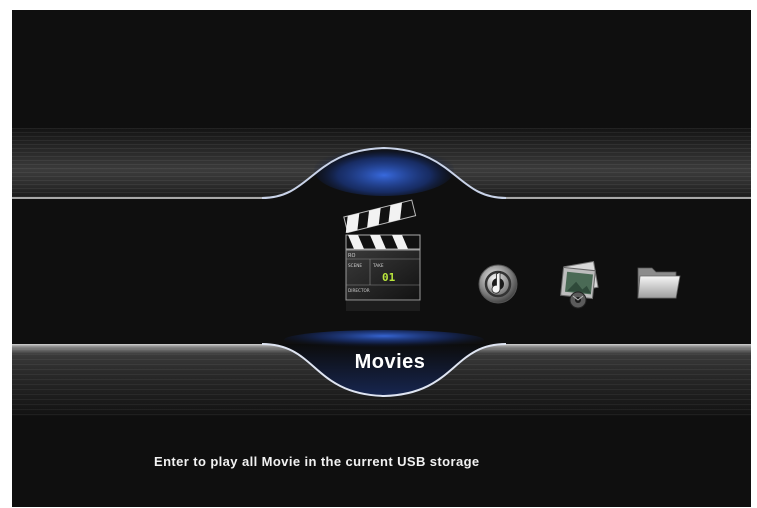  I want to click on photos-icon, so click(579, 285).